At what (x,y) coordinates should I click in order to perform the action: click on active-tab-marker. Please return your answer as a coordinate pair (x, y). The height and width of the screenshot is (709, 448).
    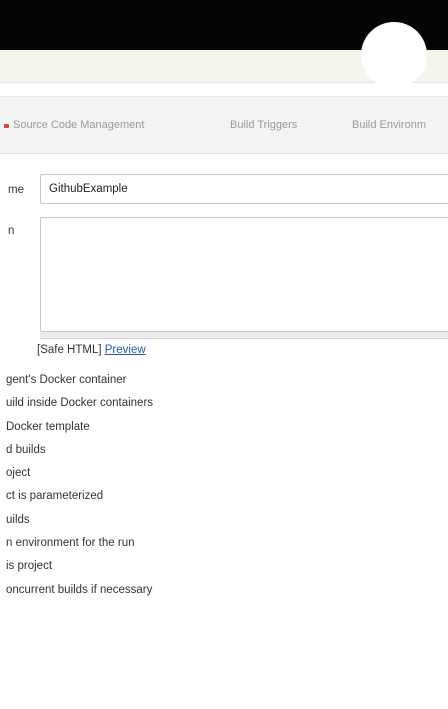
    Looking at the image, I should click on (6, 126).